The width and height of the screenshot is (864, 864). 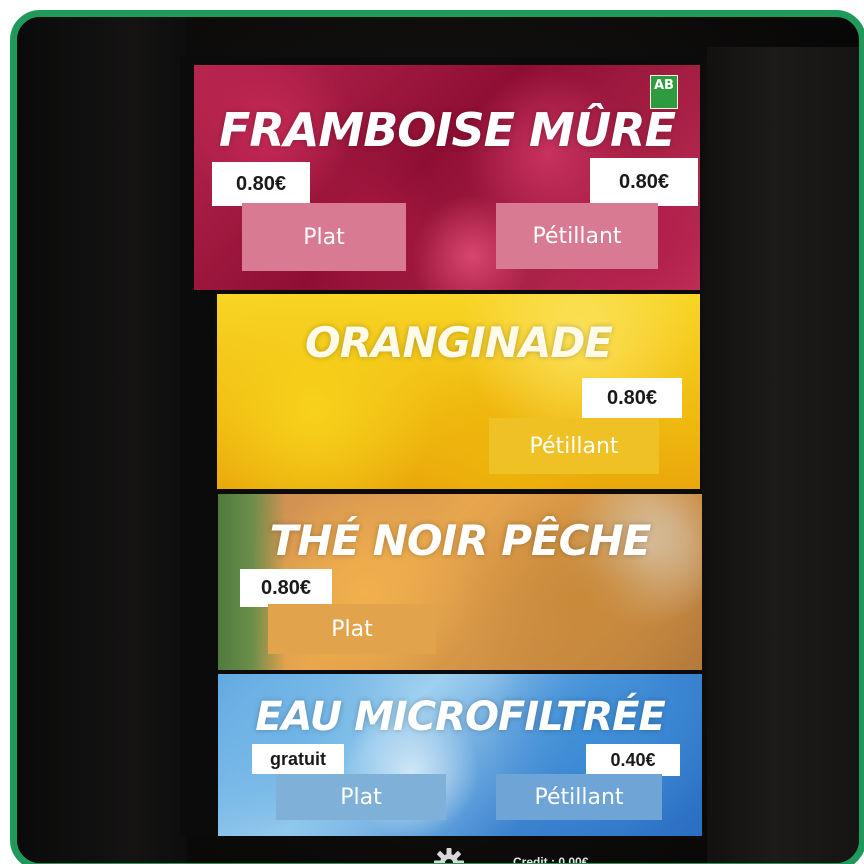 I want to click on credit-readout: Credit : 0.00€, so click(x=551, y=859).